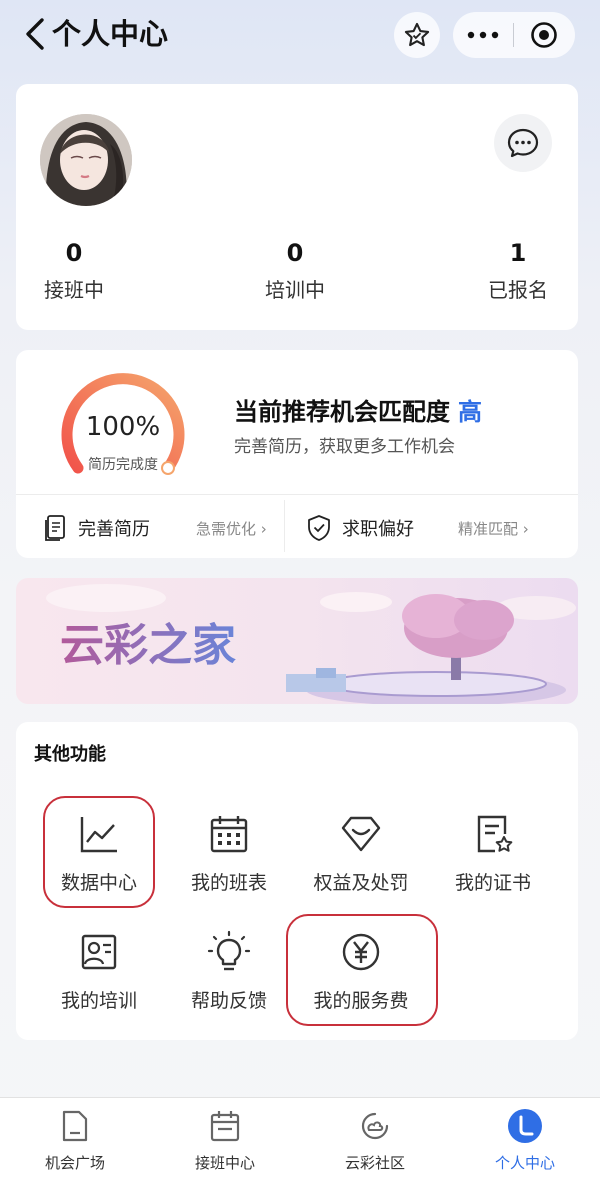 This screenshot has width=600, height=1192. What do you see at coordinates (492, 883) in the screenshot?
I see `function-label: 我的证书` at bounding box center [492, 883].